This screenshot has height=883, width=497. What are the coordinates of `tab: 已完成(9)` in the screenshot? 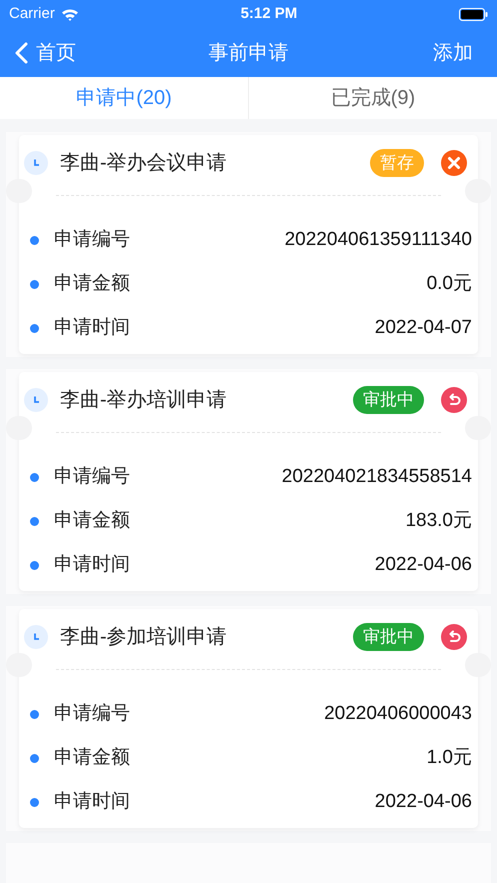 It's located at (372, 98).